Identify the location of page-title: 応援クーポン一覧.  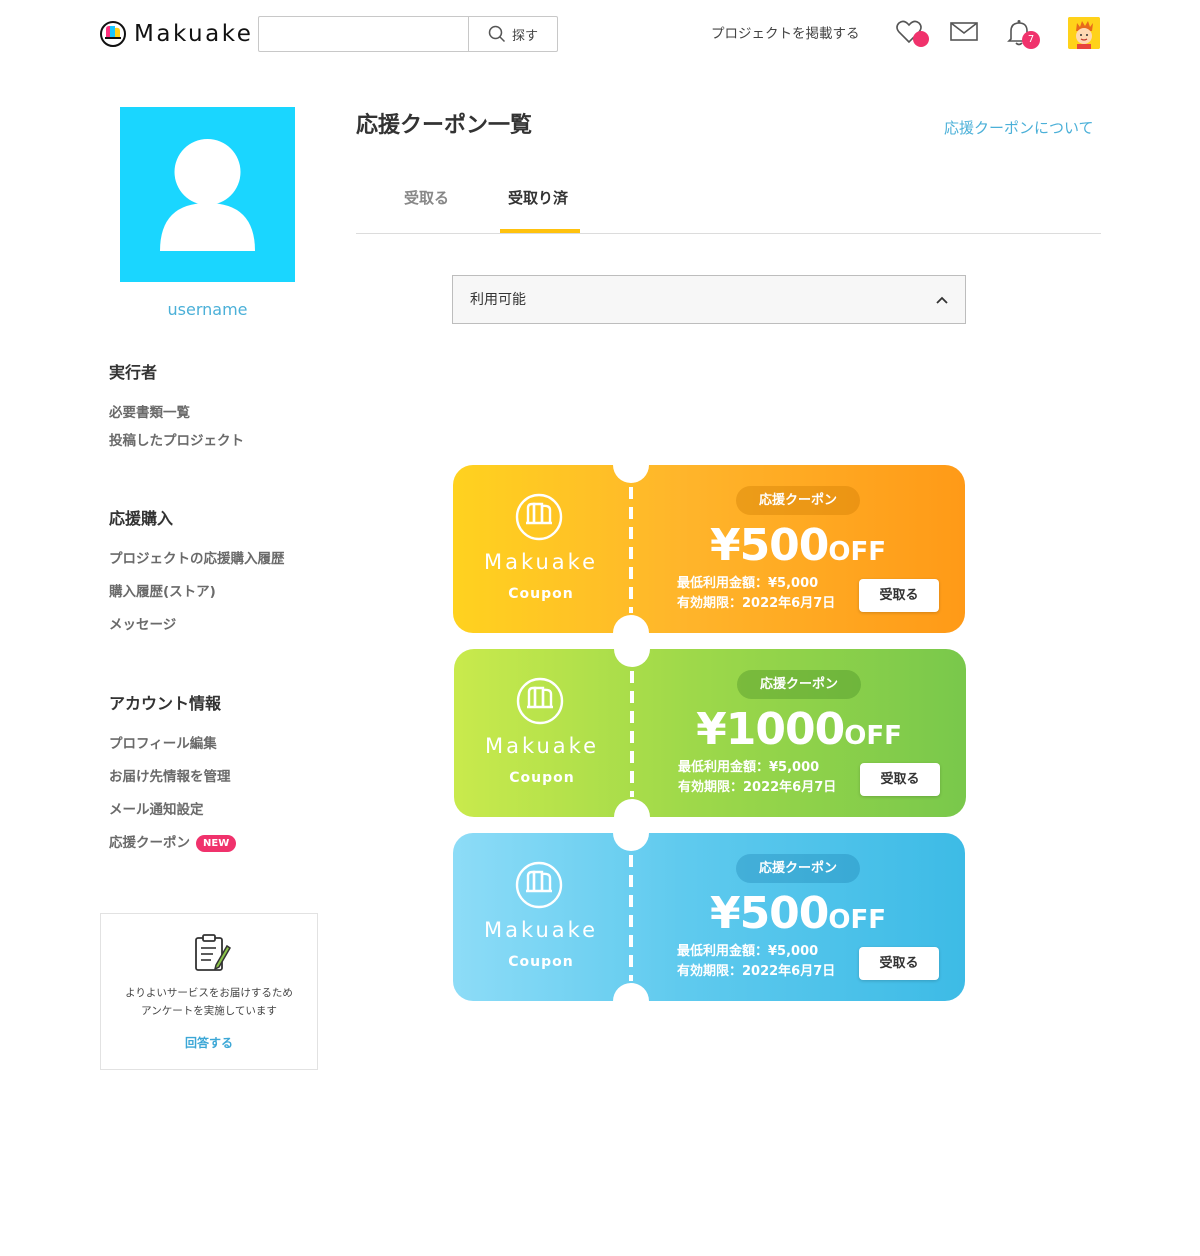
(444, 125).